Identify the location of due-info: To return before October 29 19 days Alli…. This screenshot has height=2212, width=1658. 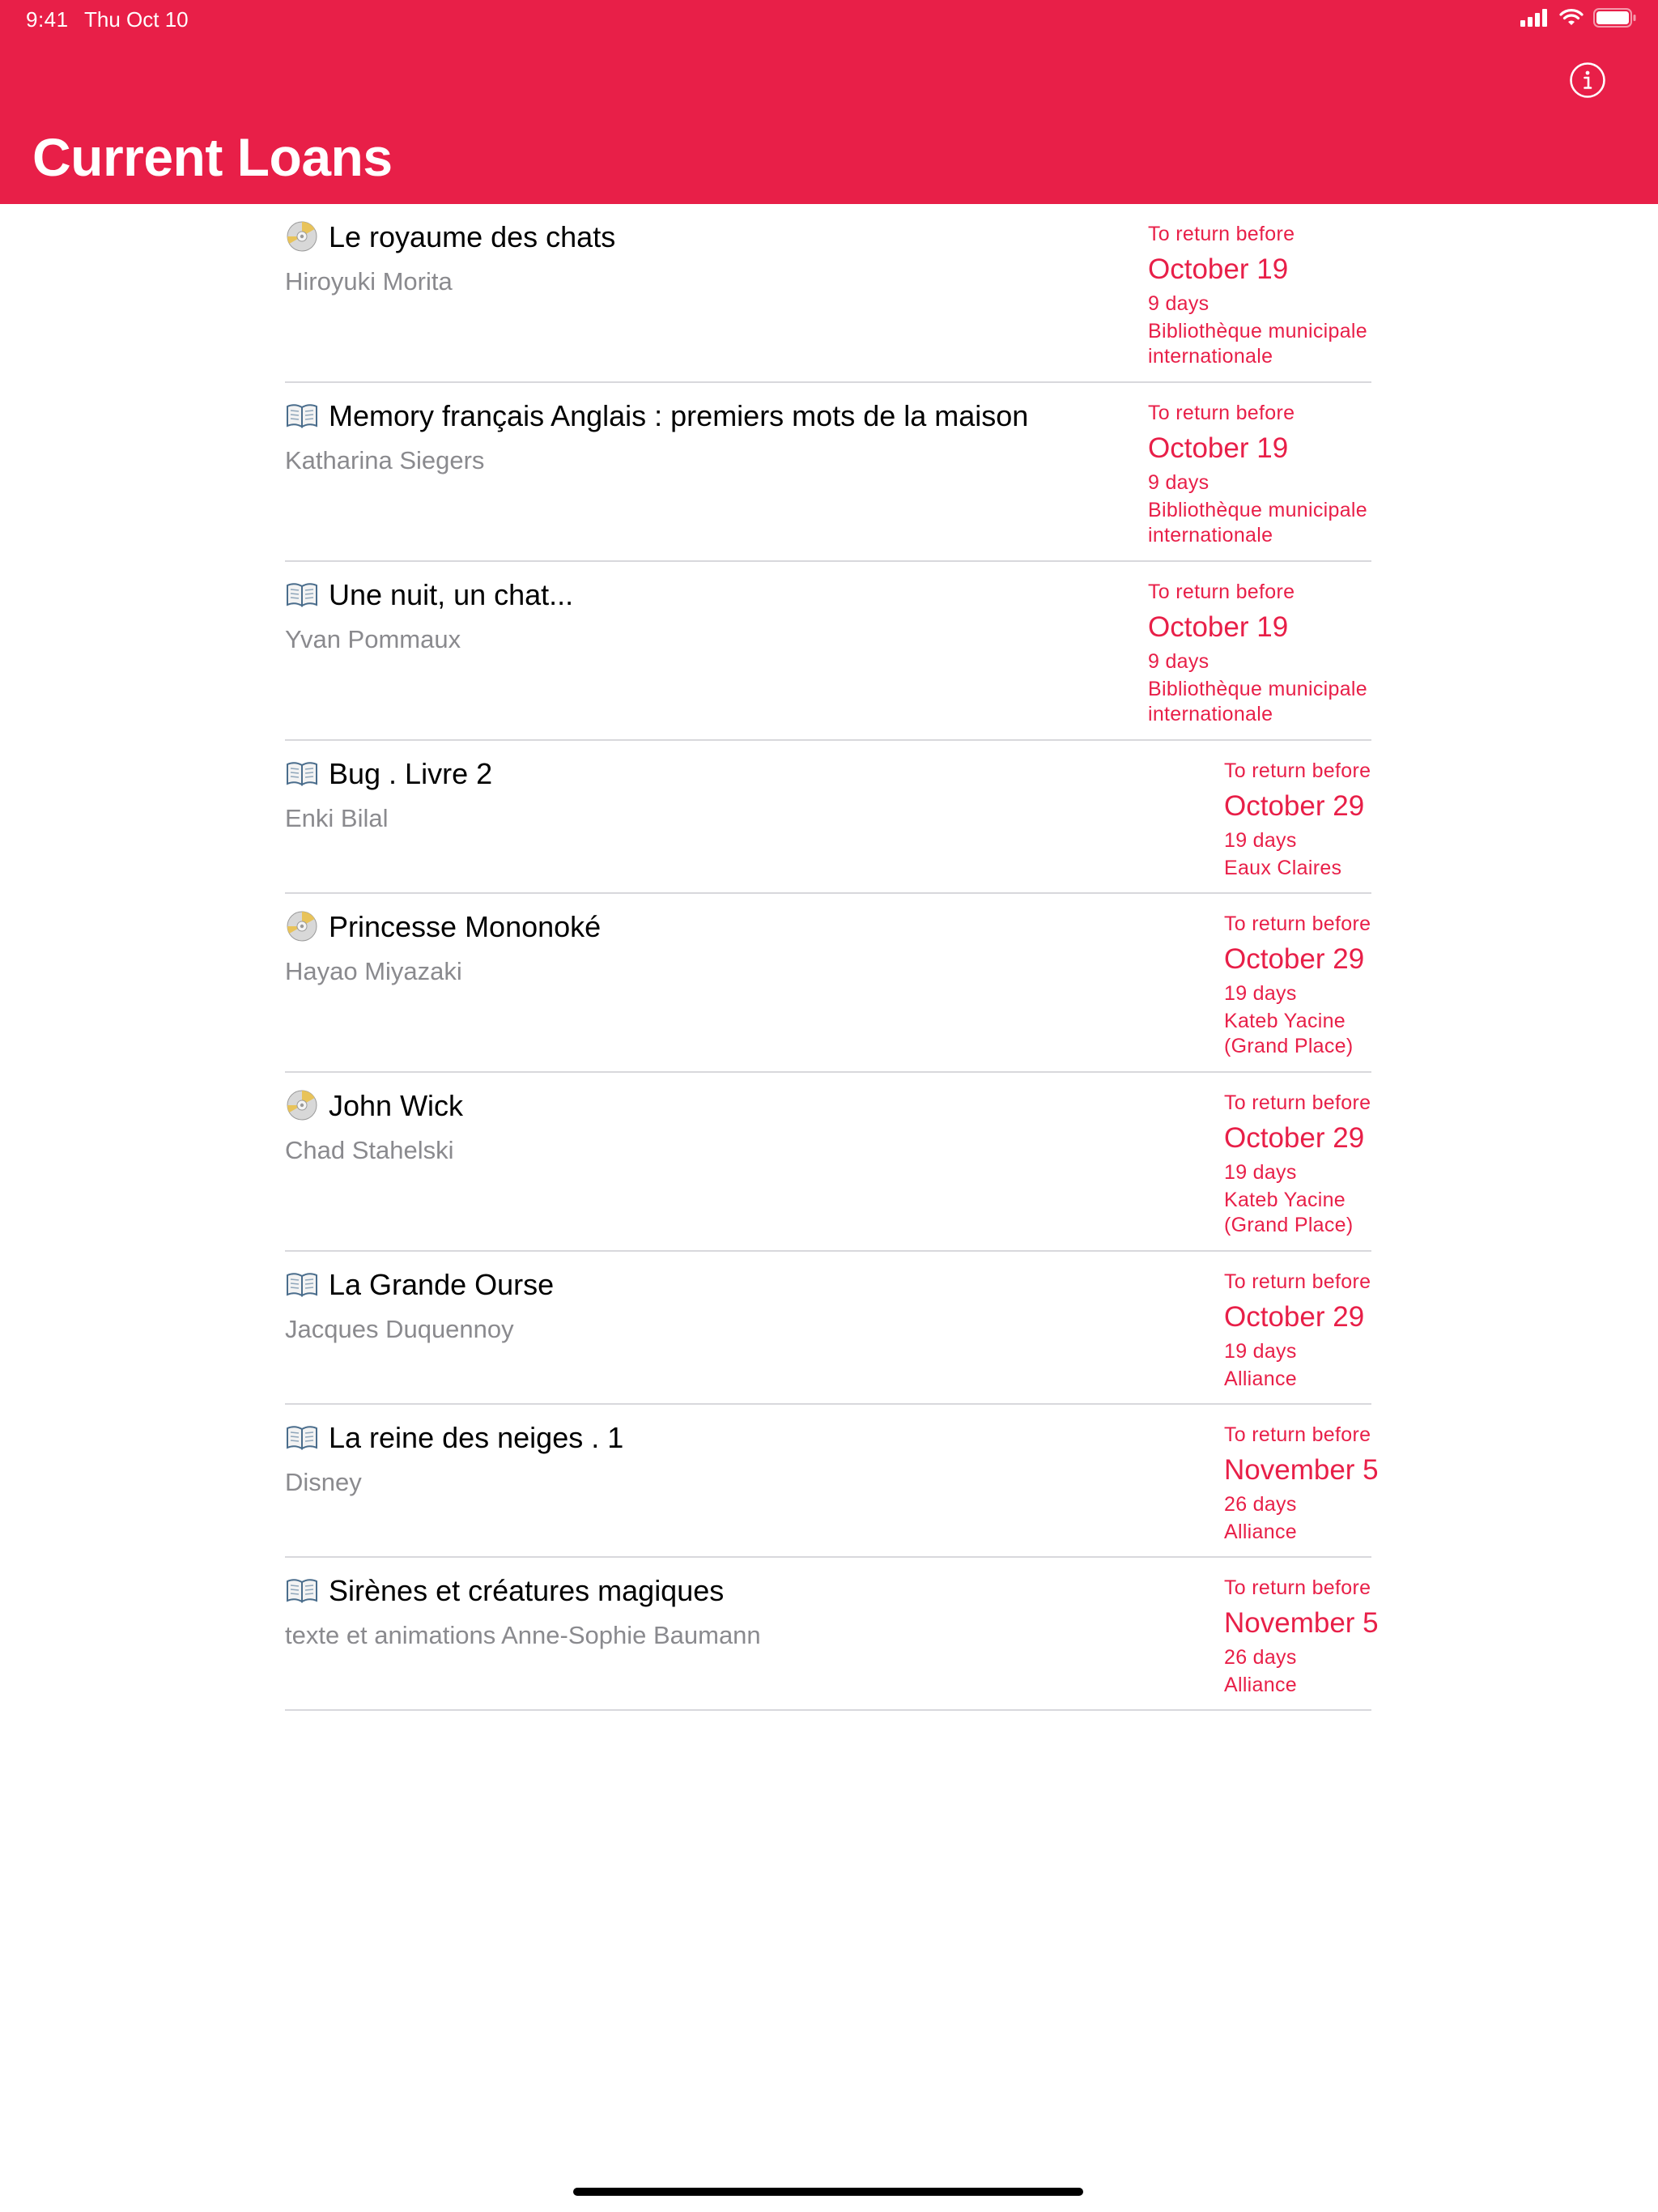
(1345, 1331).